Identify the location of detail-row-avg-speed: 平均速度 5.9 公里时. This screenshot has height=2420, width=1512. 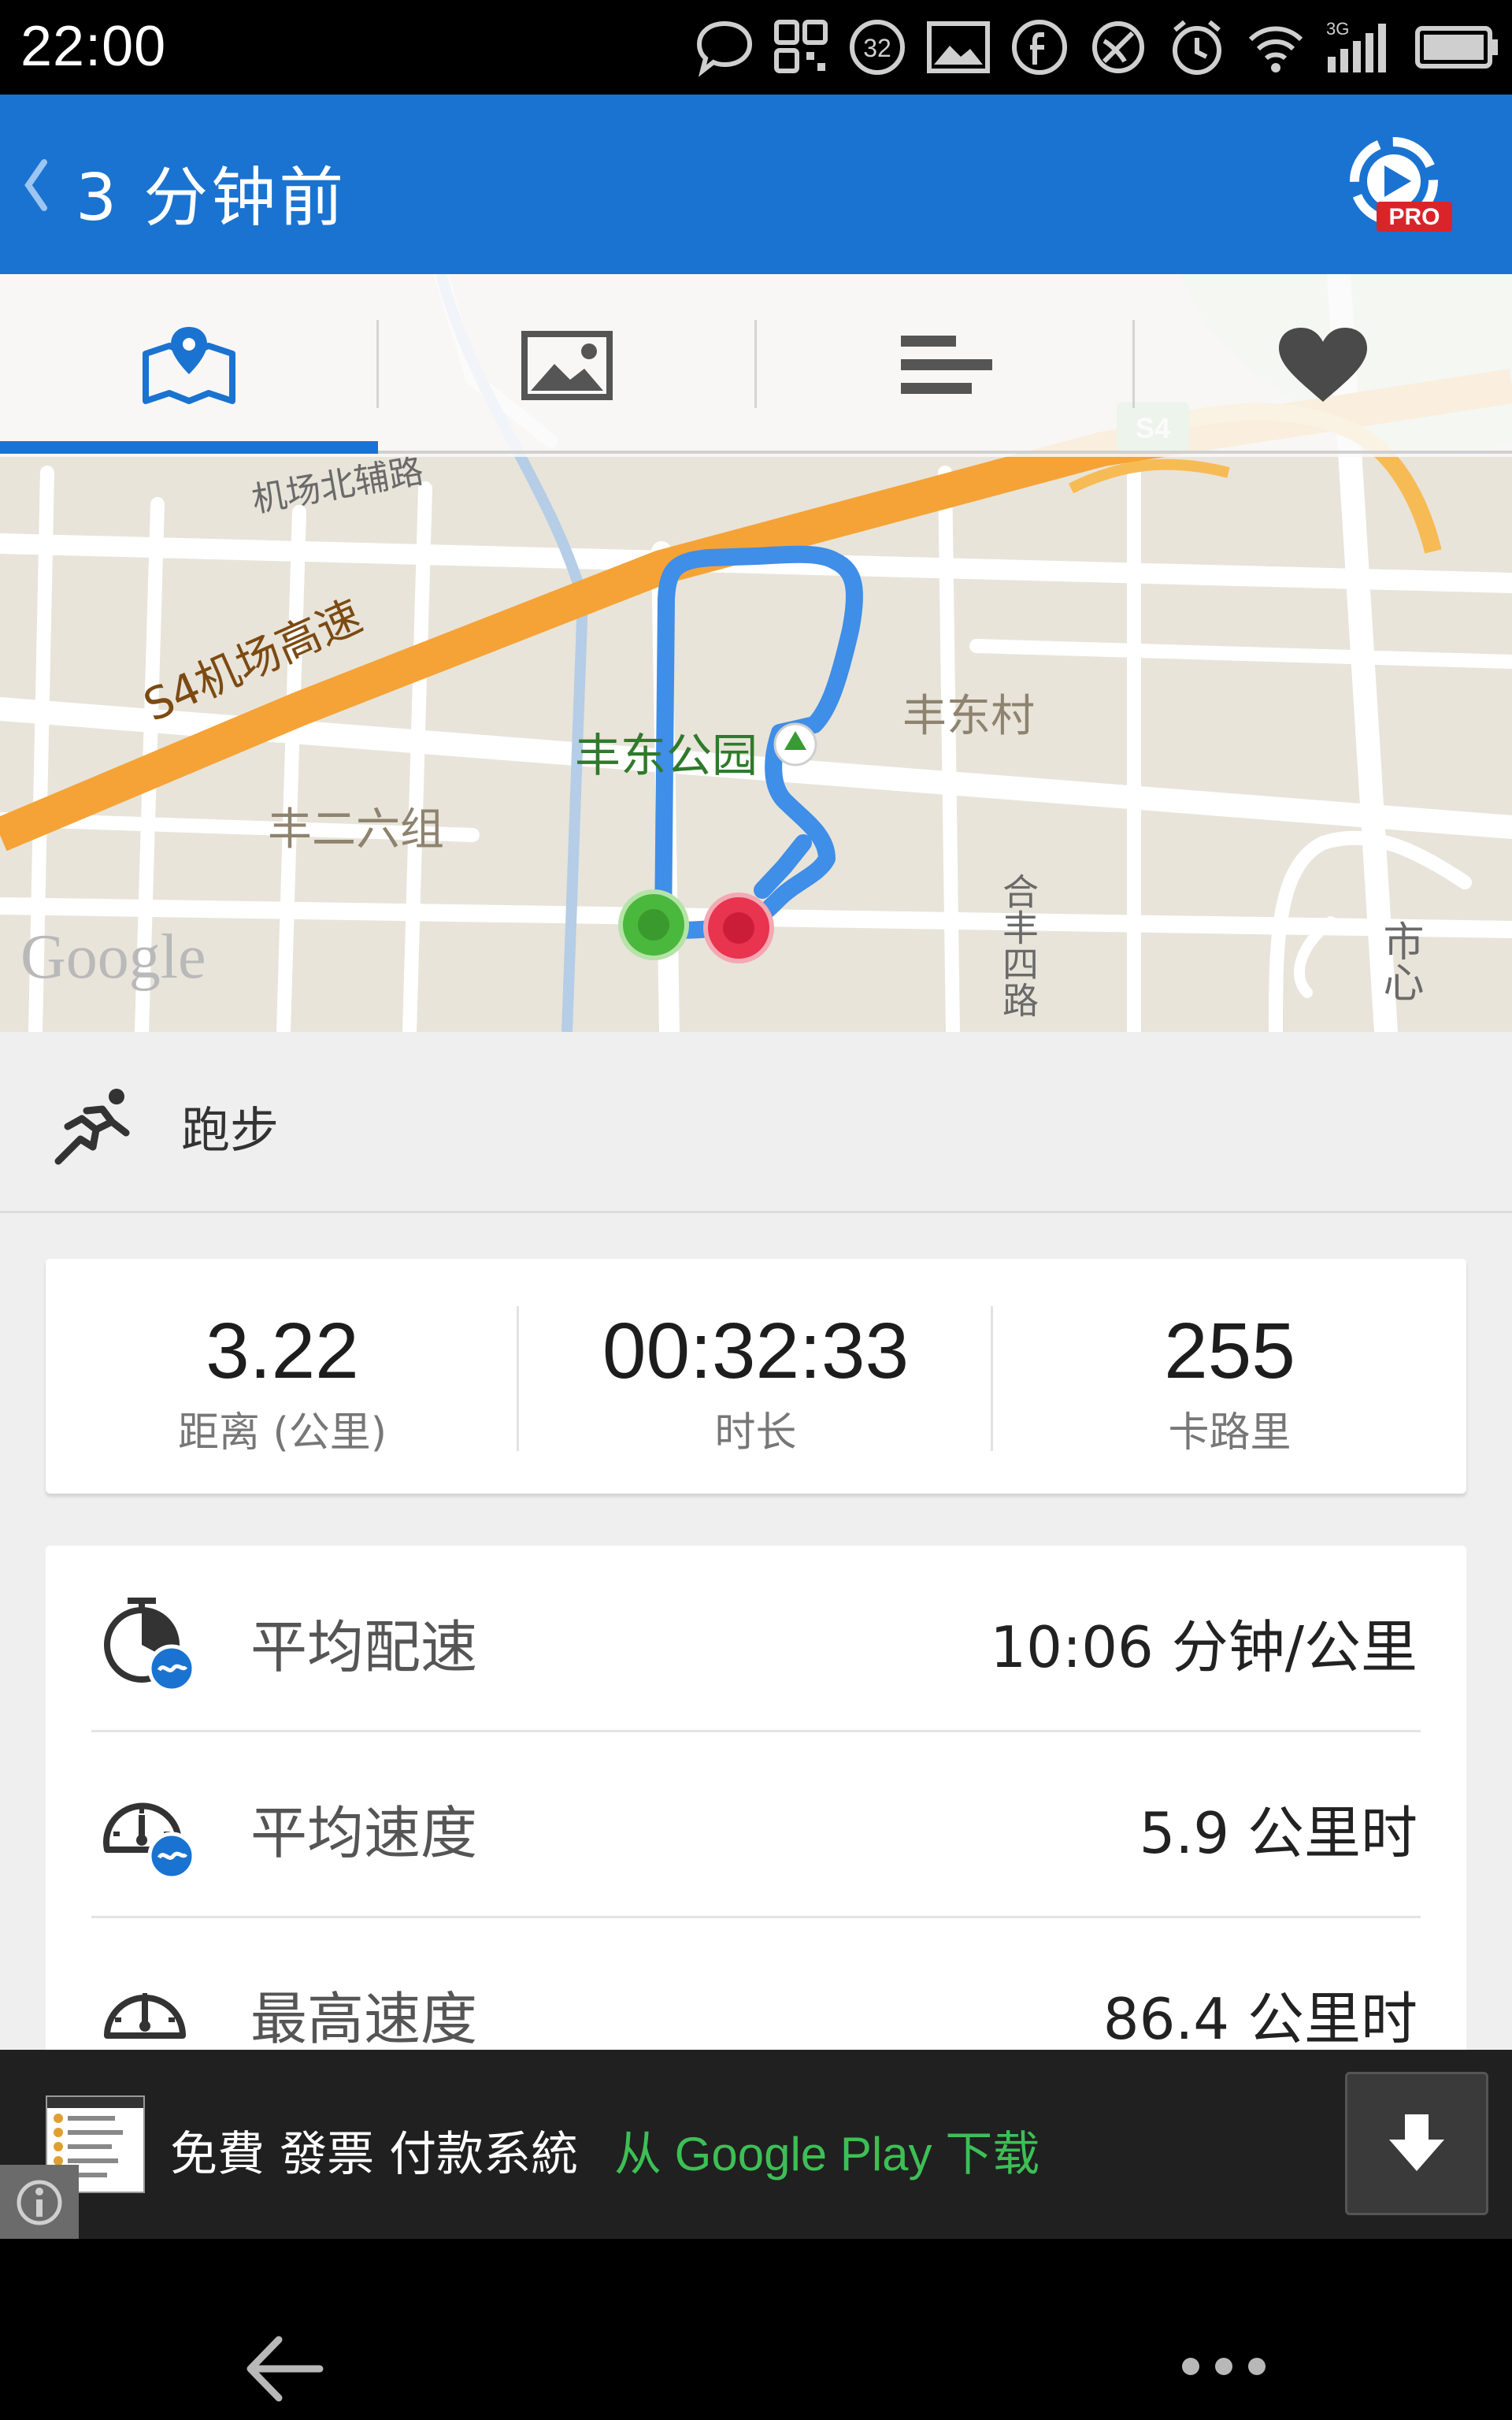
(756, 1824).